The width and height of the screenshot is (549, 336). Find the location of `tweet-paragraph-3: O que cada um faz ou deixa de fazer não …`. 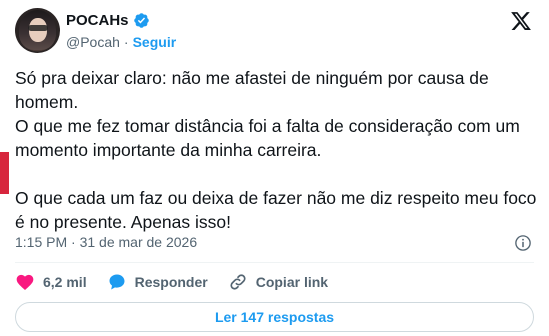

tweet-paragraph-3: O que cada um faz ou deixa de fazer não … is located at coordinates (276, 210).